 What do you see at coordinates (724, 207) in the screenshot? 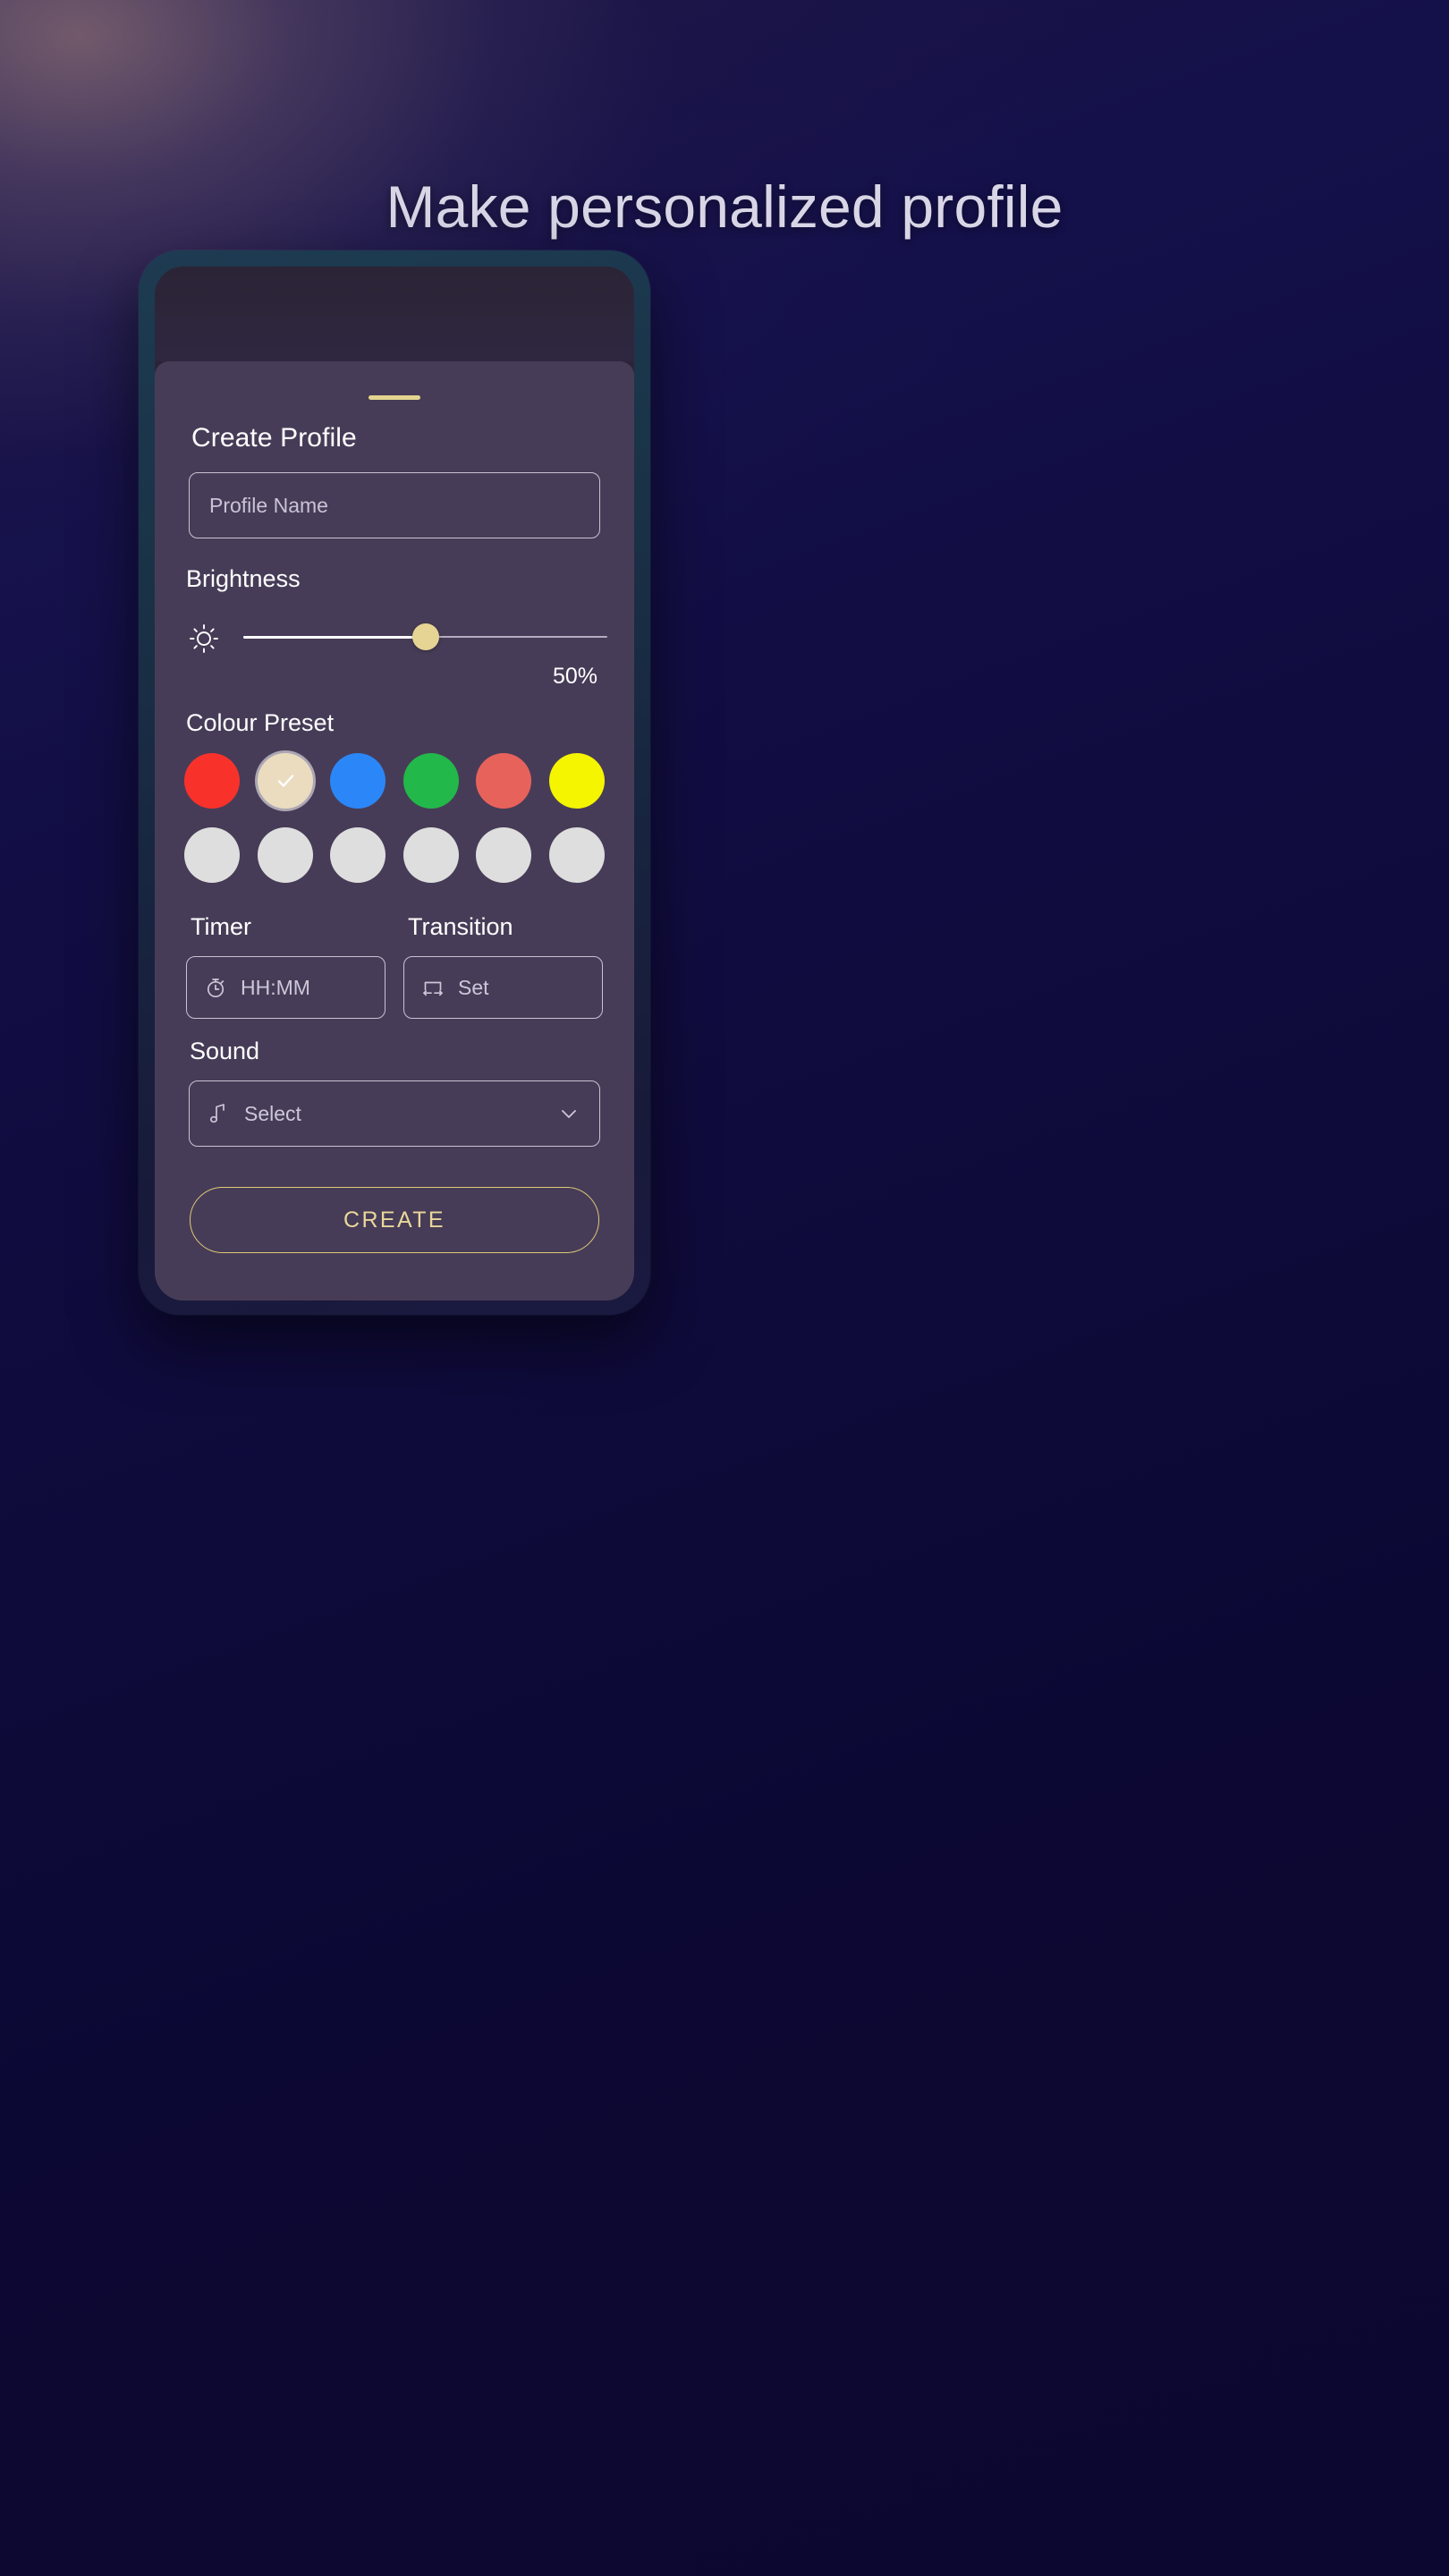
I see `page-headline: Make personalized profile` at bounding box center [724, 207].